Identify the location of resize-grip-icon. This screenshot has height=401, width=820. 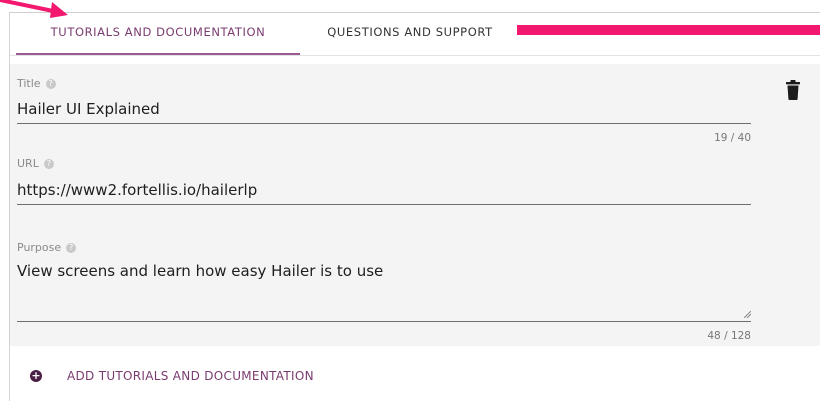
(747, 314).